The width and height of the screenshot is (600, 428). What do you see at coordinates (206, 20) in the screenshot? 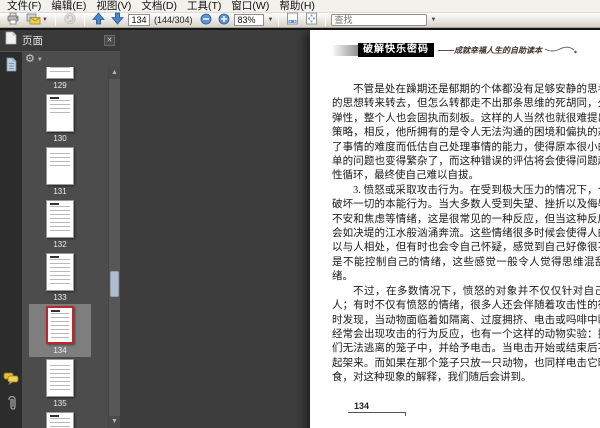
I see `zoom-out-button` at bounding box center [206, 20].